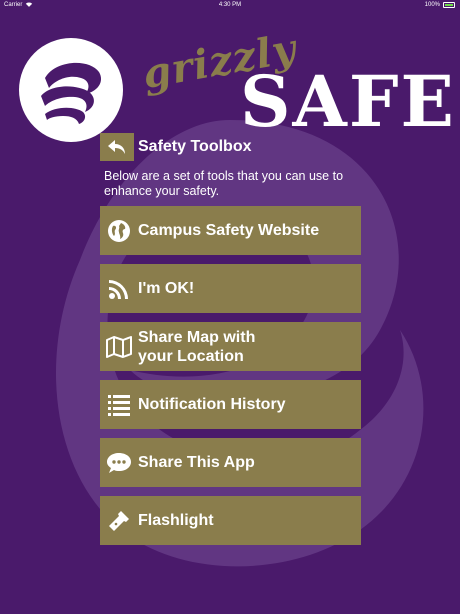 Image resolution: width=460 pixels, height=614 pixels. Describe the element at coordinates (230, 520) in the screenshot. I see `flashlight-button: Flashlight` at that location.